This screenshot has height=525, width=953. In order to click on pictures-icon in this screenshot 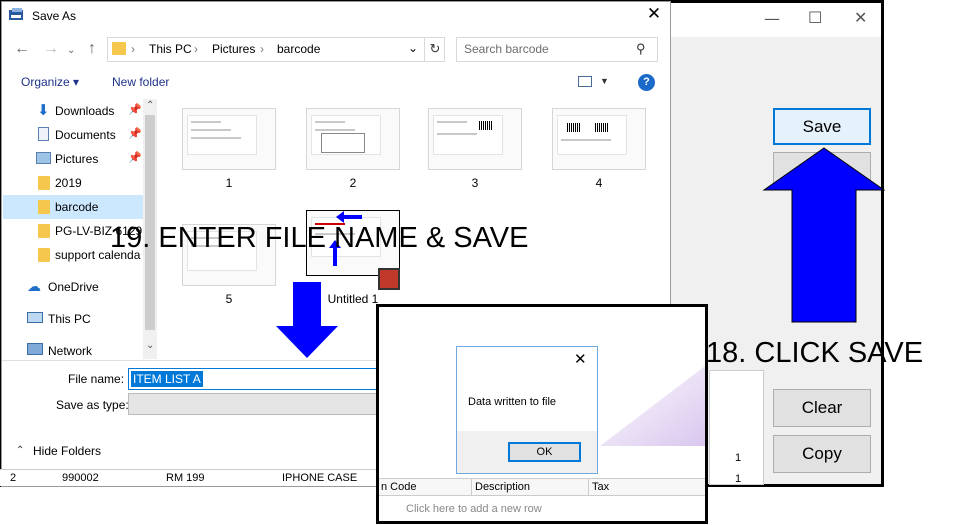, I will do `click(43, 158)`.